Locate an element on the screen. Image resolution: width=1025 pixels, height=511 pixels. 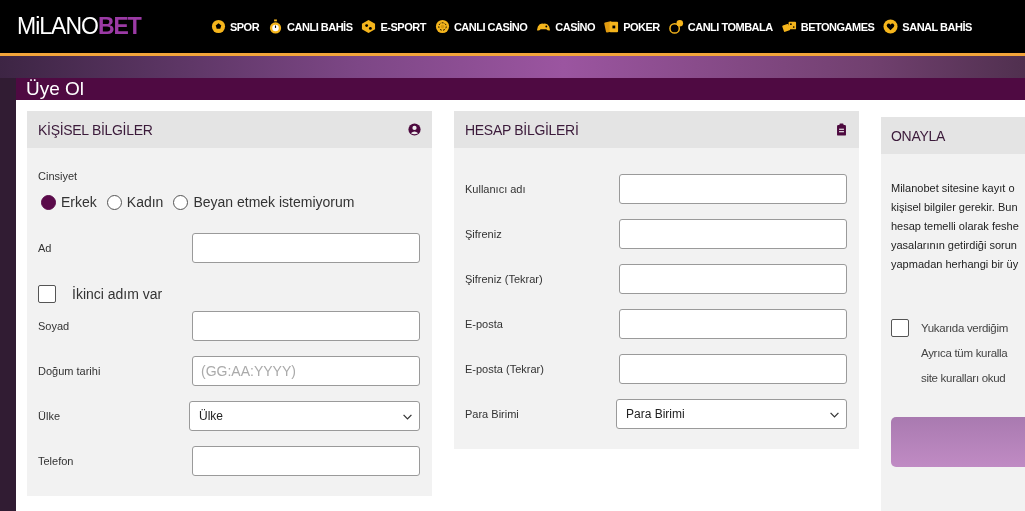
select-field: Para Birimi is located at coordinates (731, 414).